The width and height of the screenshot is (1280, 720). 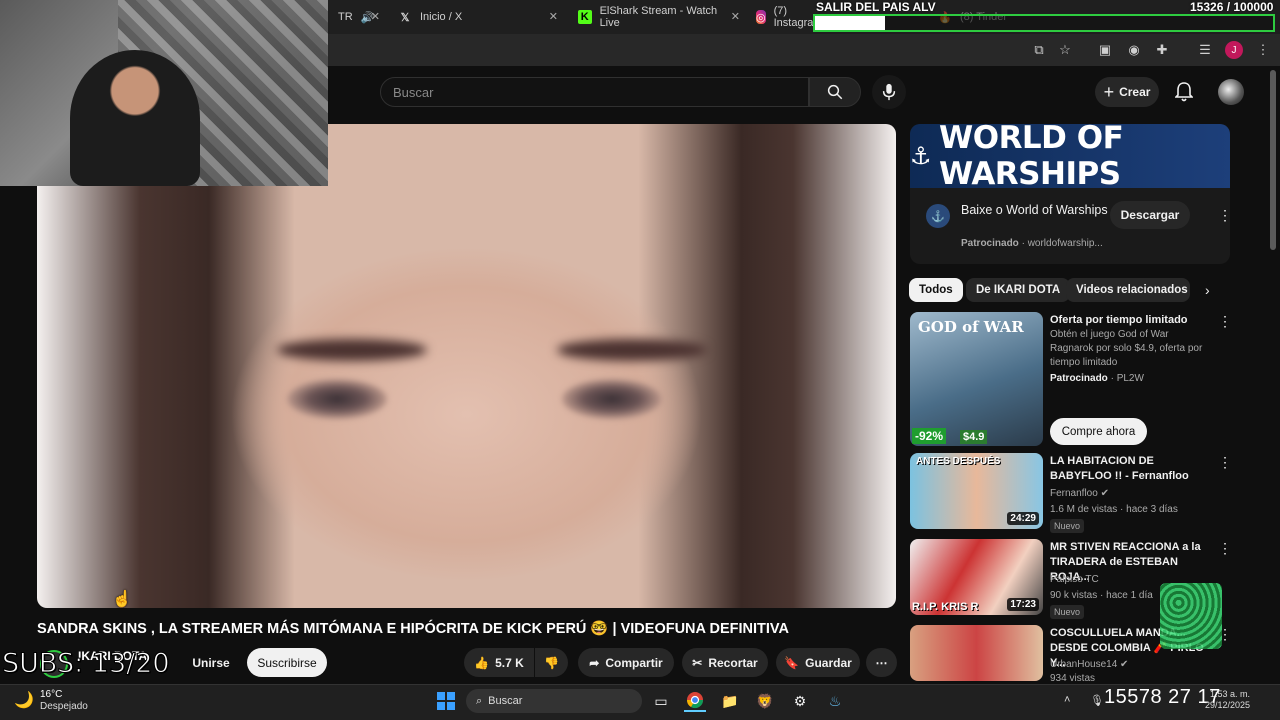 What do you see at coordinates (441, 17) in the screenshot?
I see `tab-label: Inicio / X` at bounding box center [441, 17].